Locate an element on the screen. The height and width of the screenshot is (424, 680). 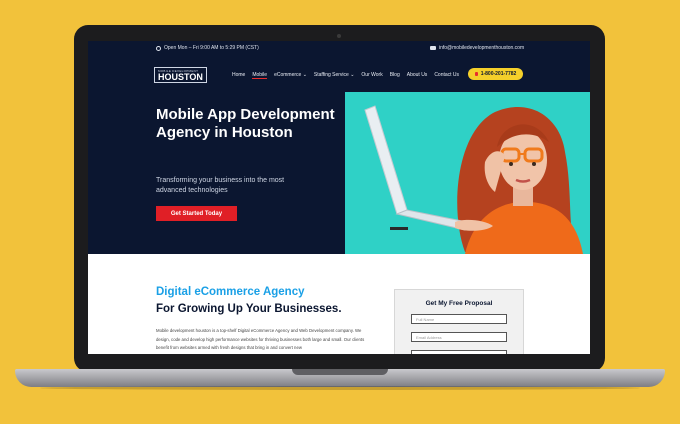
nav-item-blog: Blog is located at coordinates (395, 75).